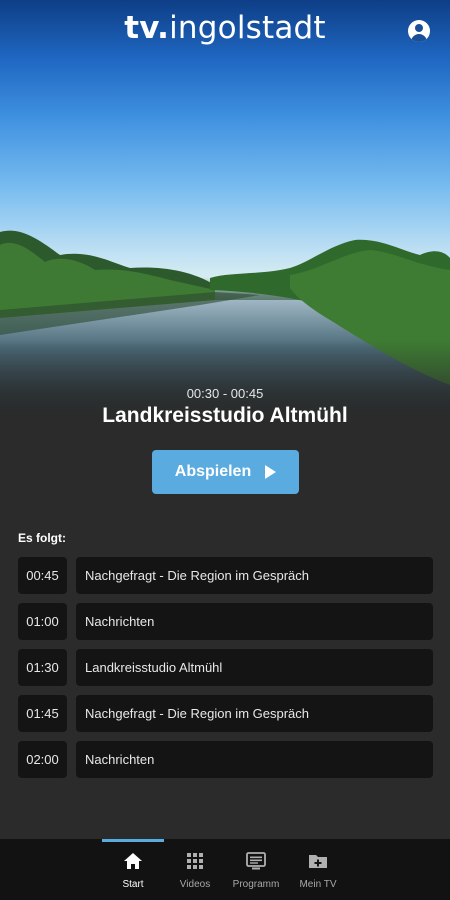  Describe the element at coordinates (225, 415) in the screenshot. I see `now-playing-title: Landkreisstudio Altmühl` at that location.